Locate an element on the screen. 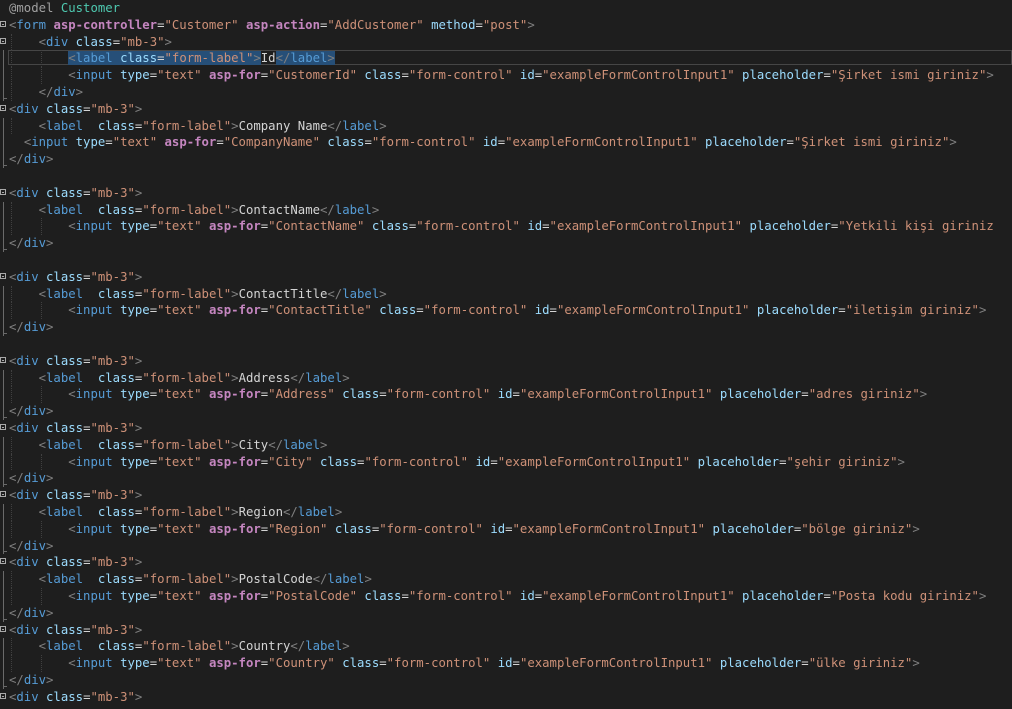  code-line: <label class="form-label">Region</label> is located at coordinates (506, 512).